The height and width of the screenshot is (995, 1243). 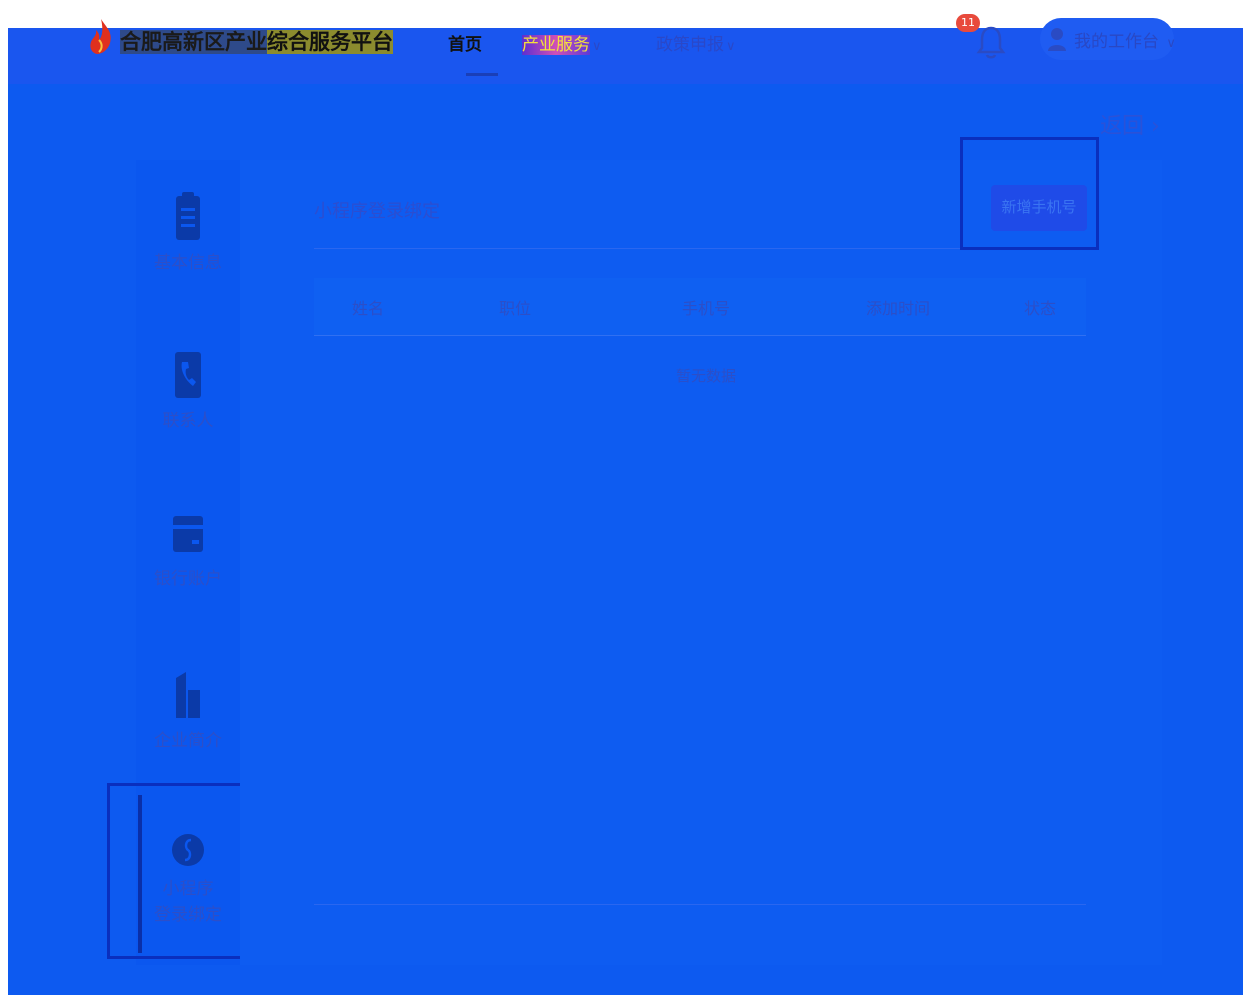 I want to click on table-empty-text: 暂无数据, so click(x=706, y=376).